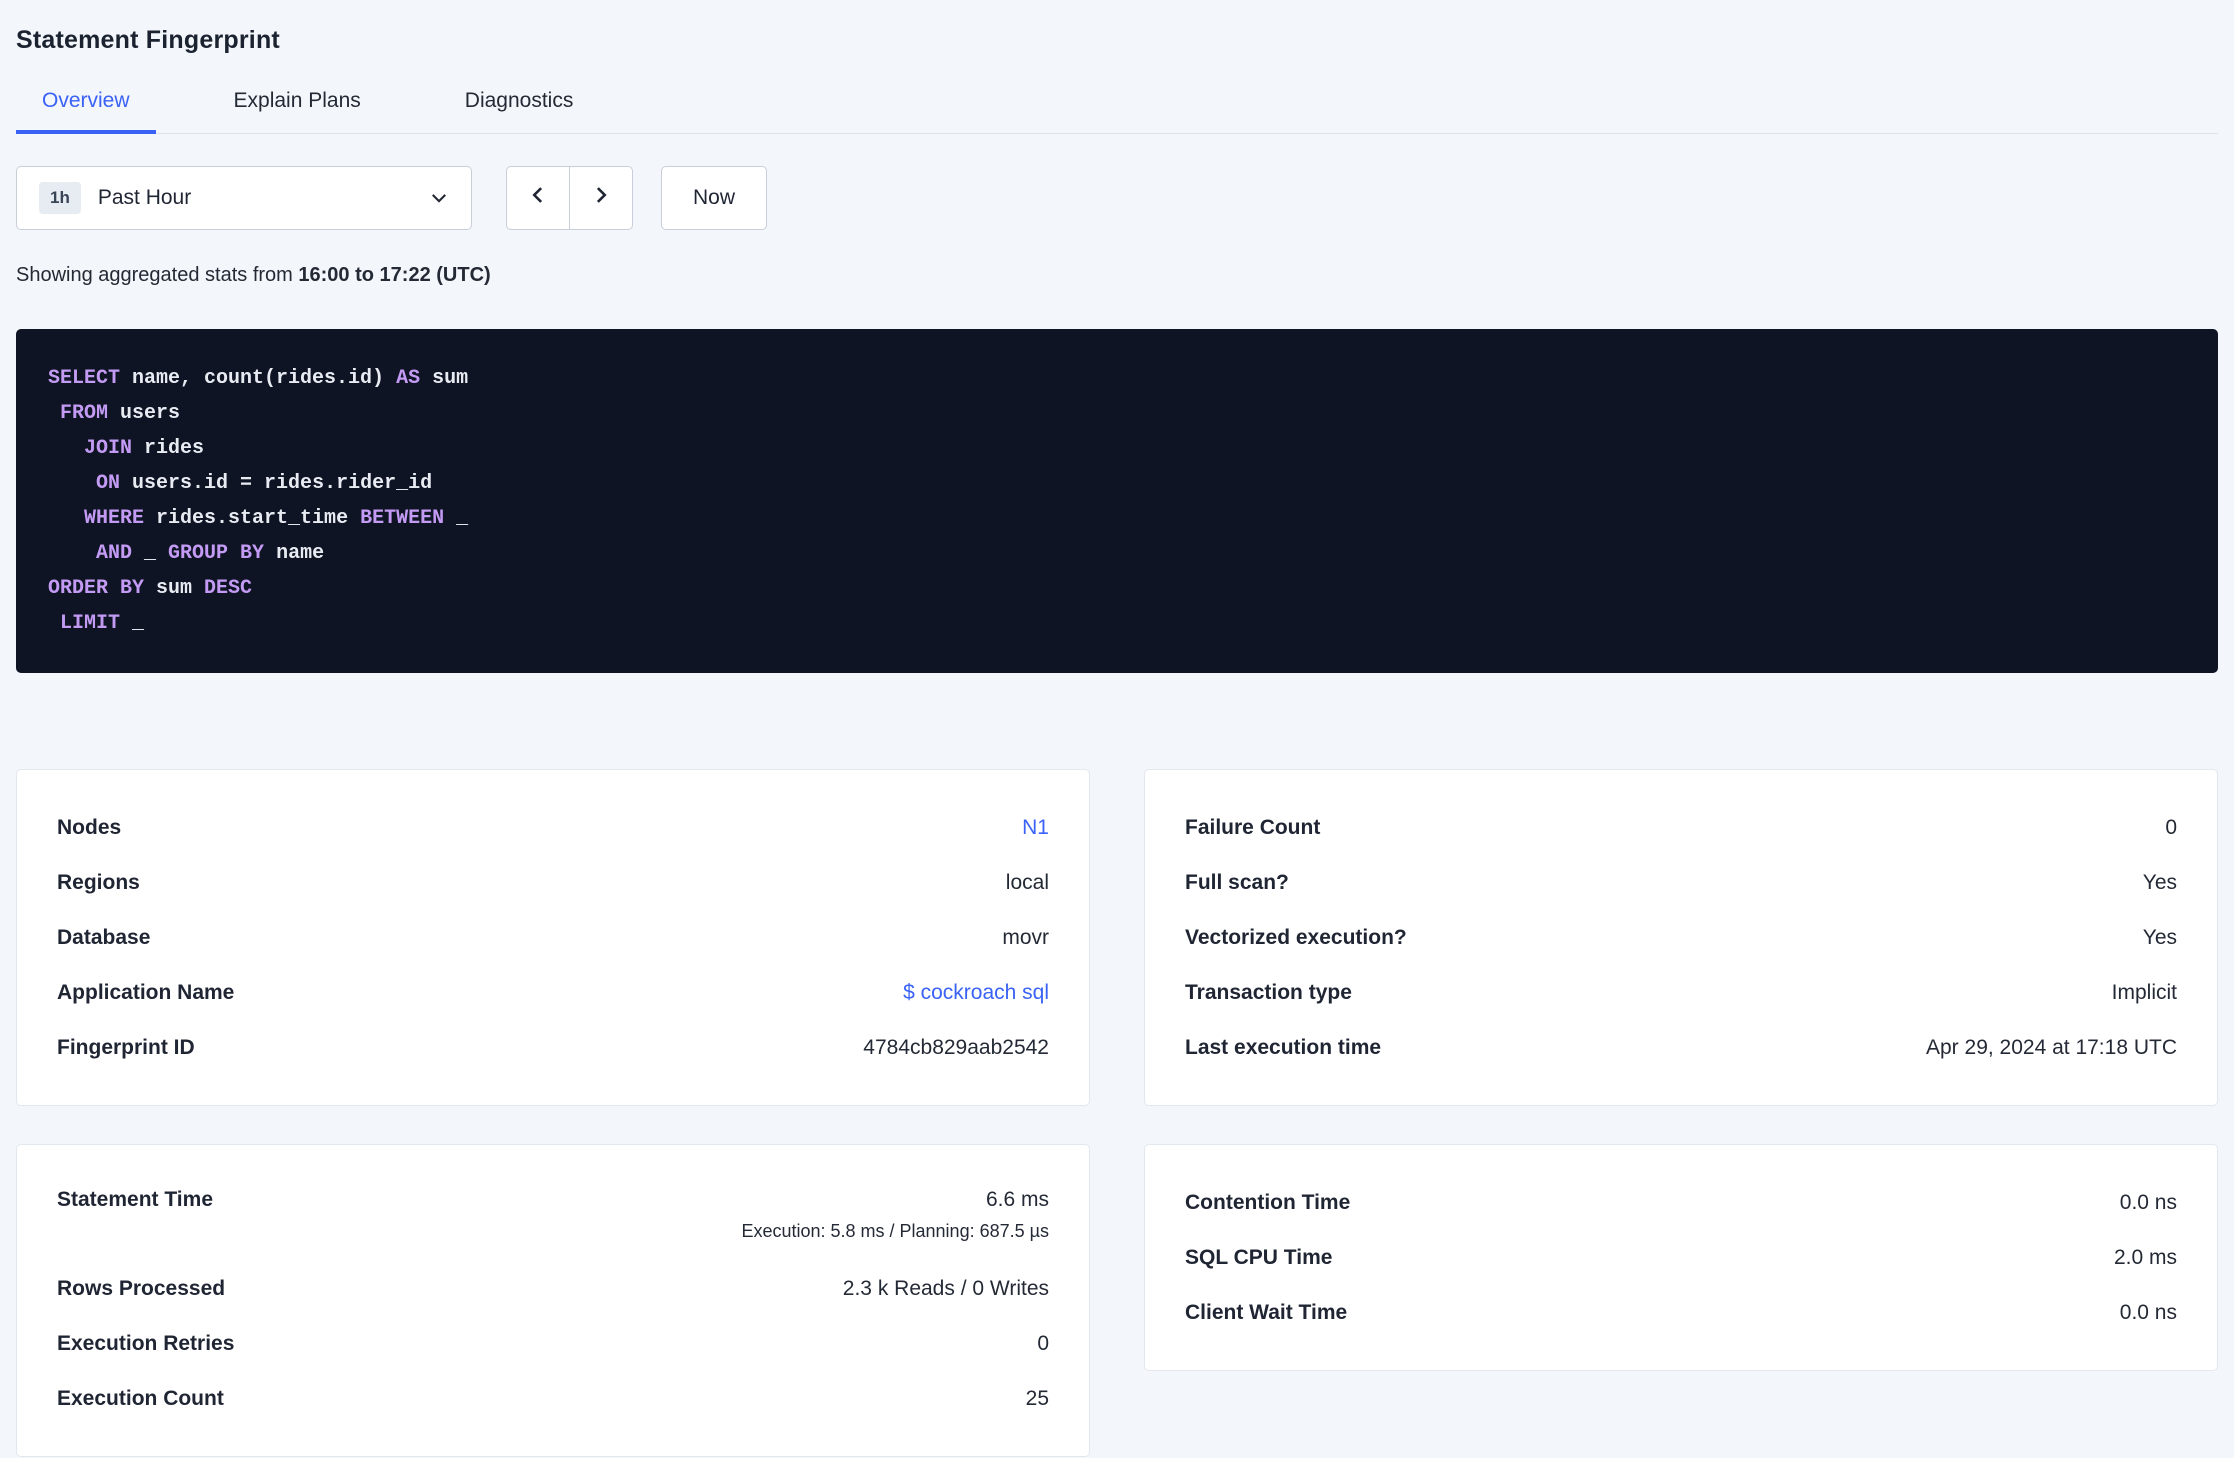  Describe the element at coordinates (1681, 827) in the screenshot. I see `failure-count-row: Failure Count 0` at that location.